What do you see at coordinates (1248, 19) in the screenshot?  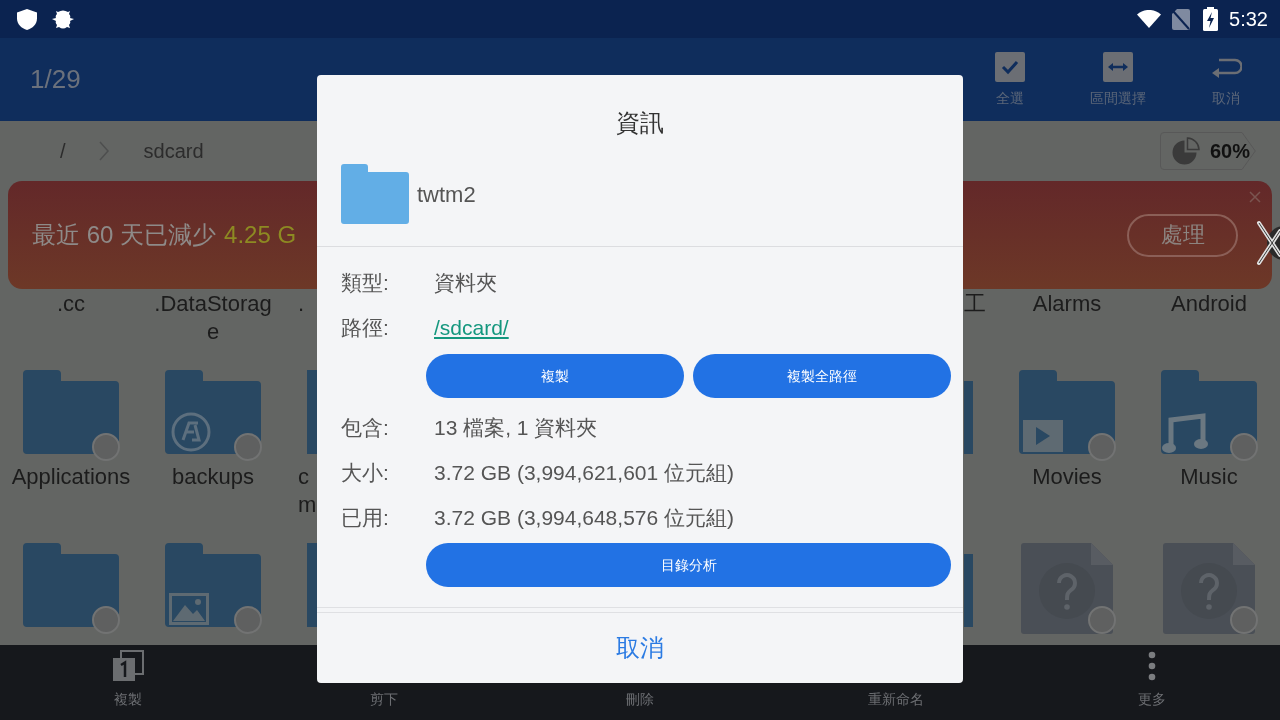 I see `status-time: 5:32` at bounding box center [1248, 19].